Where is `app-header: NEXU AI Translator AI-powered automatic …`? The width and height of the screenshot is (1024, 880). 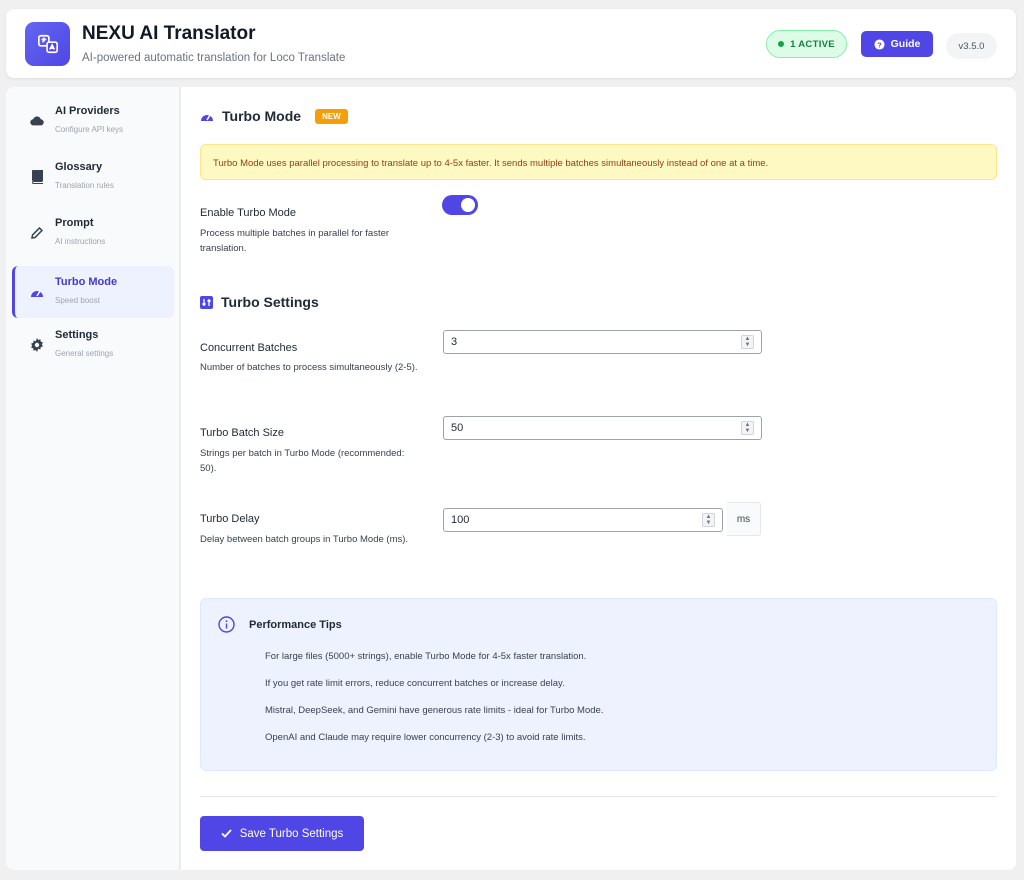 app-header: NEXU AI Translator AI-powered automatic … is located at coordinates (511, 43).